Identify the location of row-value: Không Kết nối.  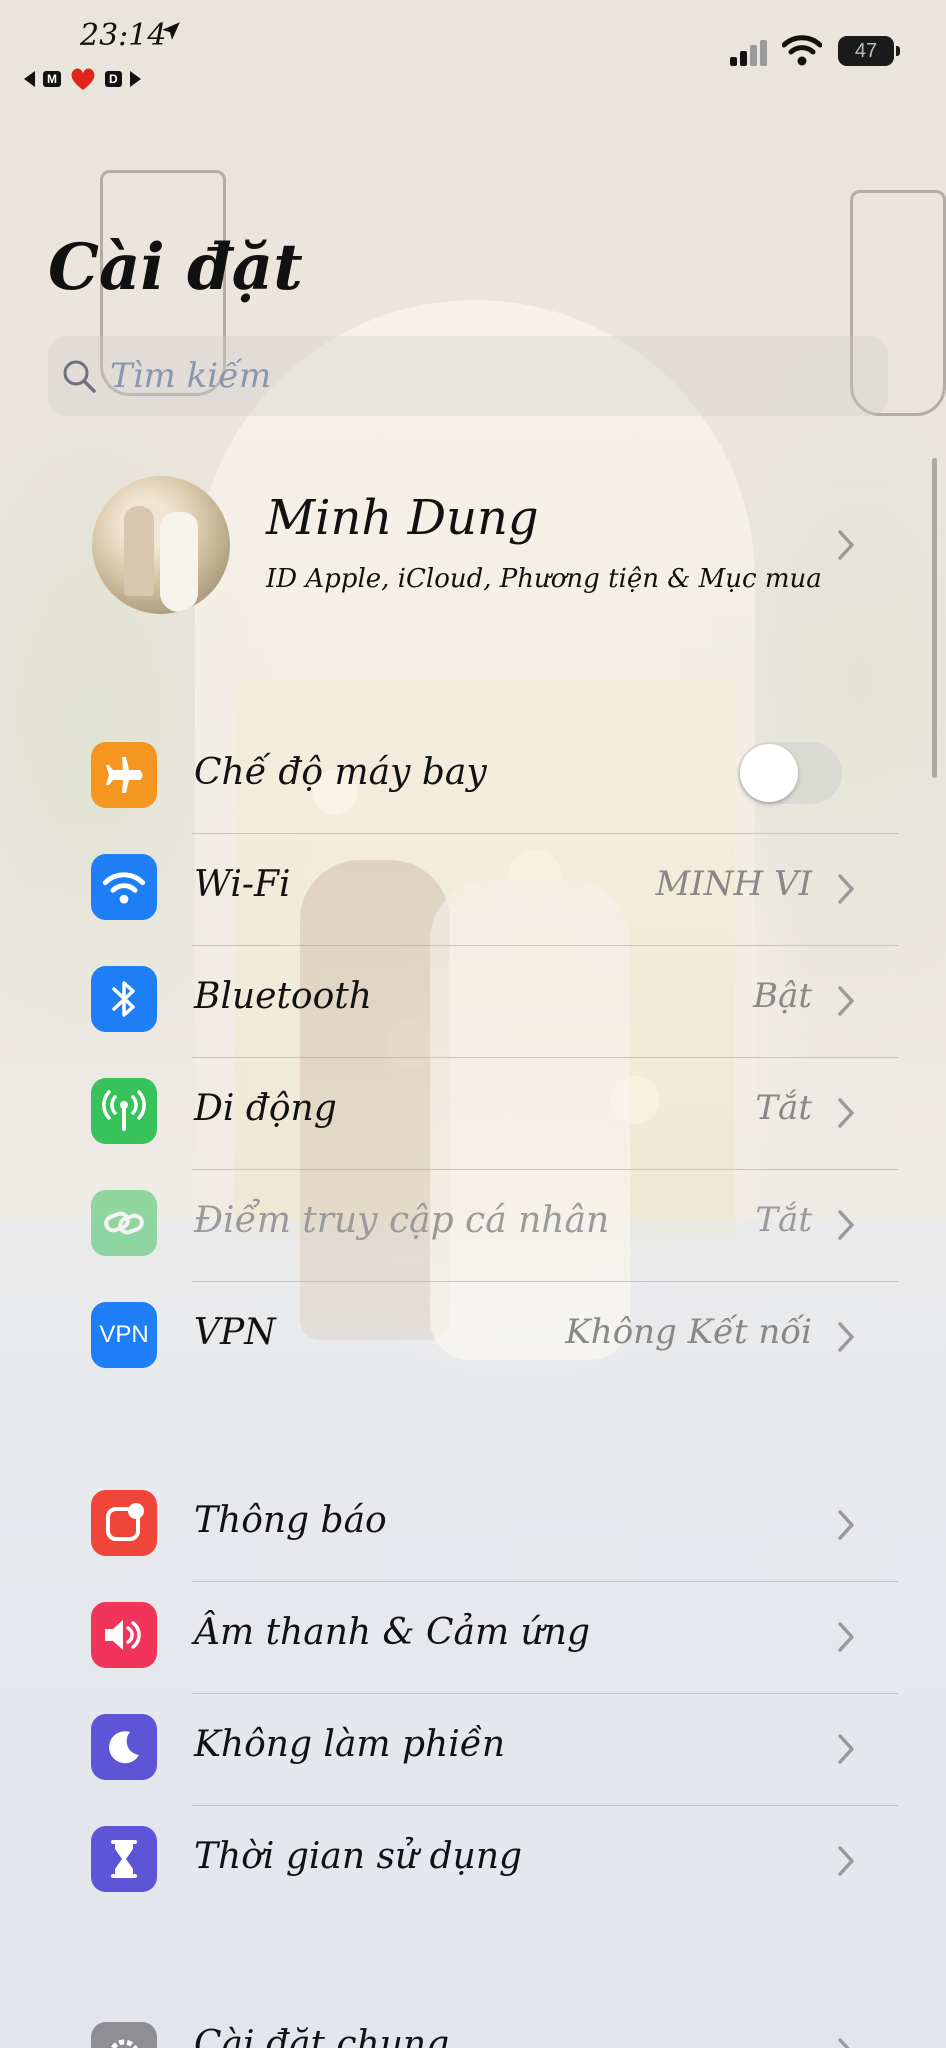
(688, 1332).